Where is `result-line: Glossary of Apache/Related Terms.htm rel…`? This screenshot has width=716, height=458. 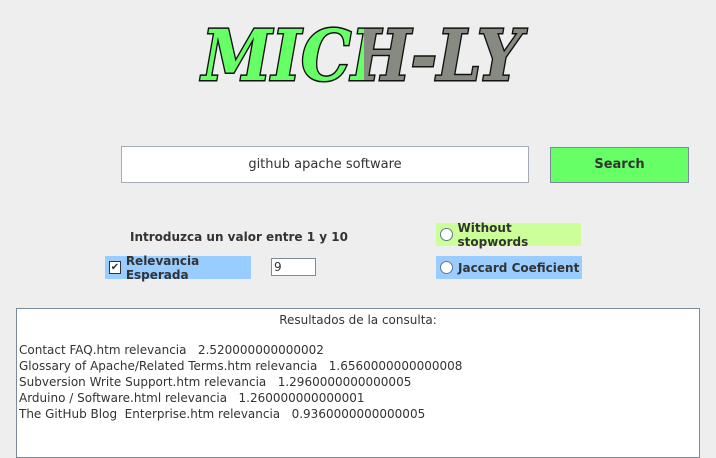
result-line: Glossary of Apache/Related Terms.htm rel… is located at coordinates (241, 366).